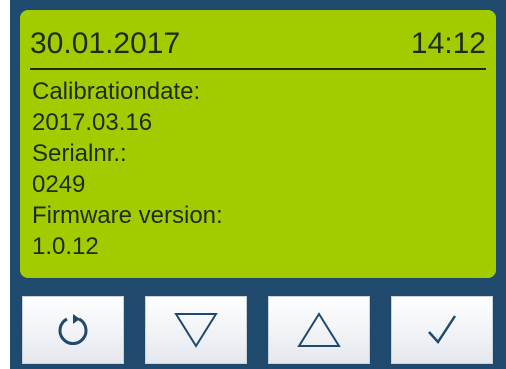 The image size is (506, 369). What do you see at coordinates (92, 122) in the screenshot?
I see `calibration-date-value: 2017.03.16` at bounding box center [92, 122].